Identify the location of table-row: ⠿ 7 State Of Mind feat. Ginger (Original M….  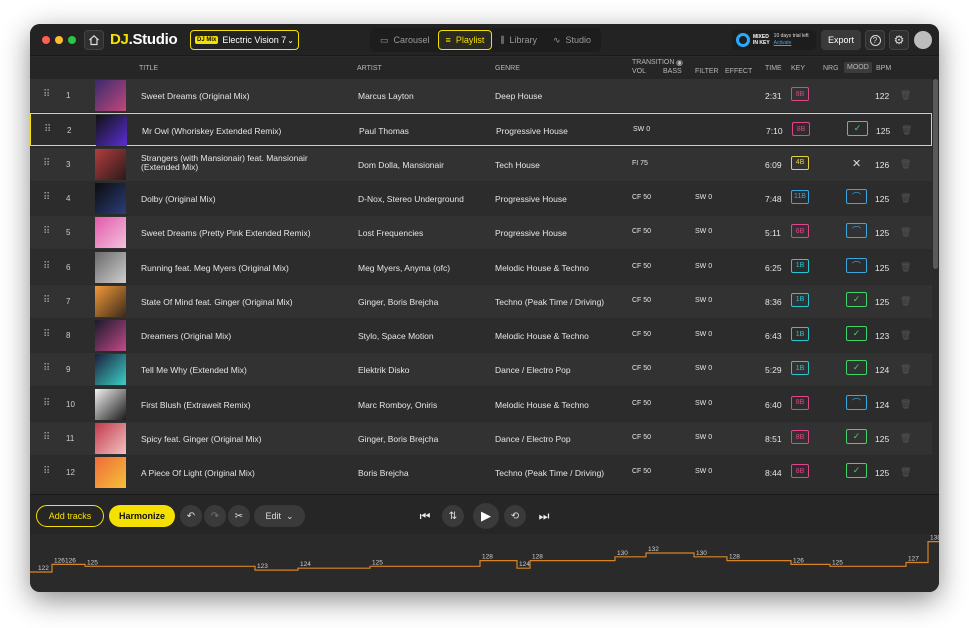
(481, 301).